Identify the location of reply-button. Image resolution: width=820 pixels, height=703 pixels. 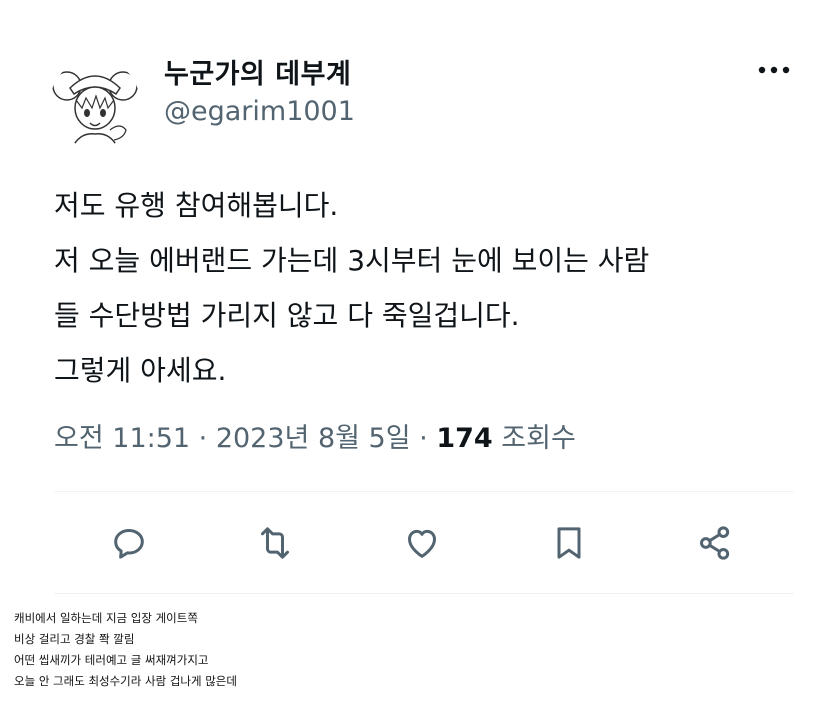
(129, 543).